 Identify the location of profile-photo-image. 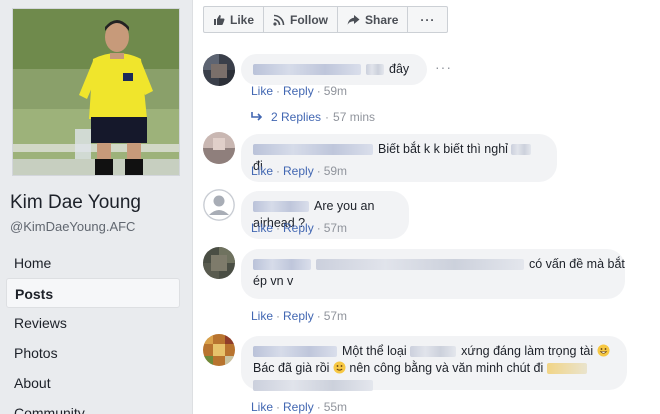
(96, 92).